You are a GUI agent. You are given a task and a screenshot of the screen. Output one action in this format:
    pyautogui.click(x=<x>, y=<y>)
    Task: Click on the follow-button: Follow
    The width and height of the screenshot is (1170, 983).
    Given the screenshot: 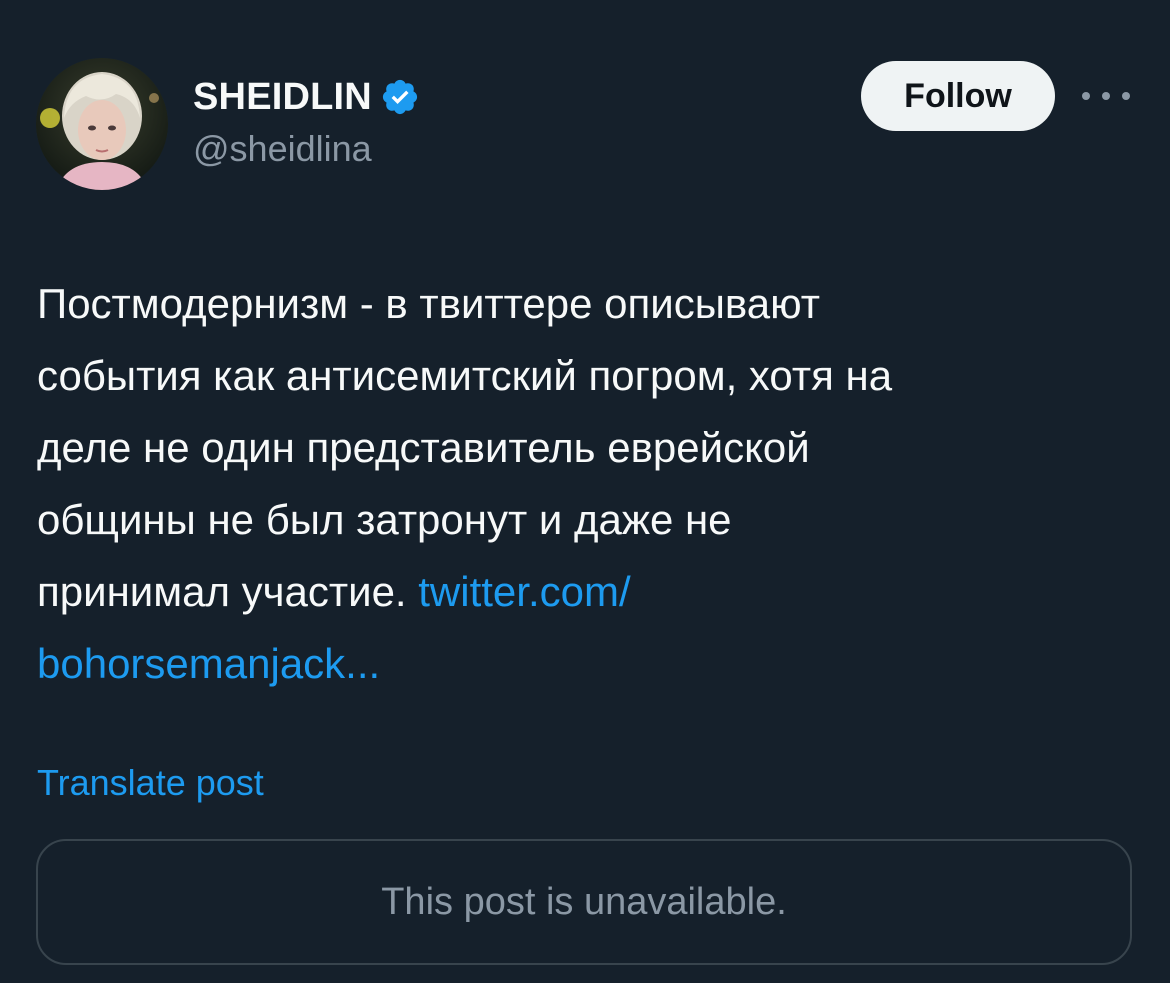 What is the action you would take?
    pyautogui.click(x=958, y=96)
    